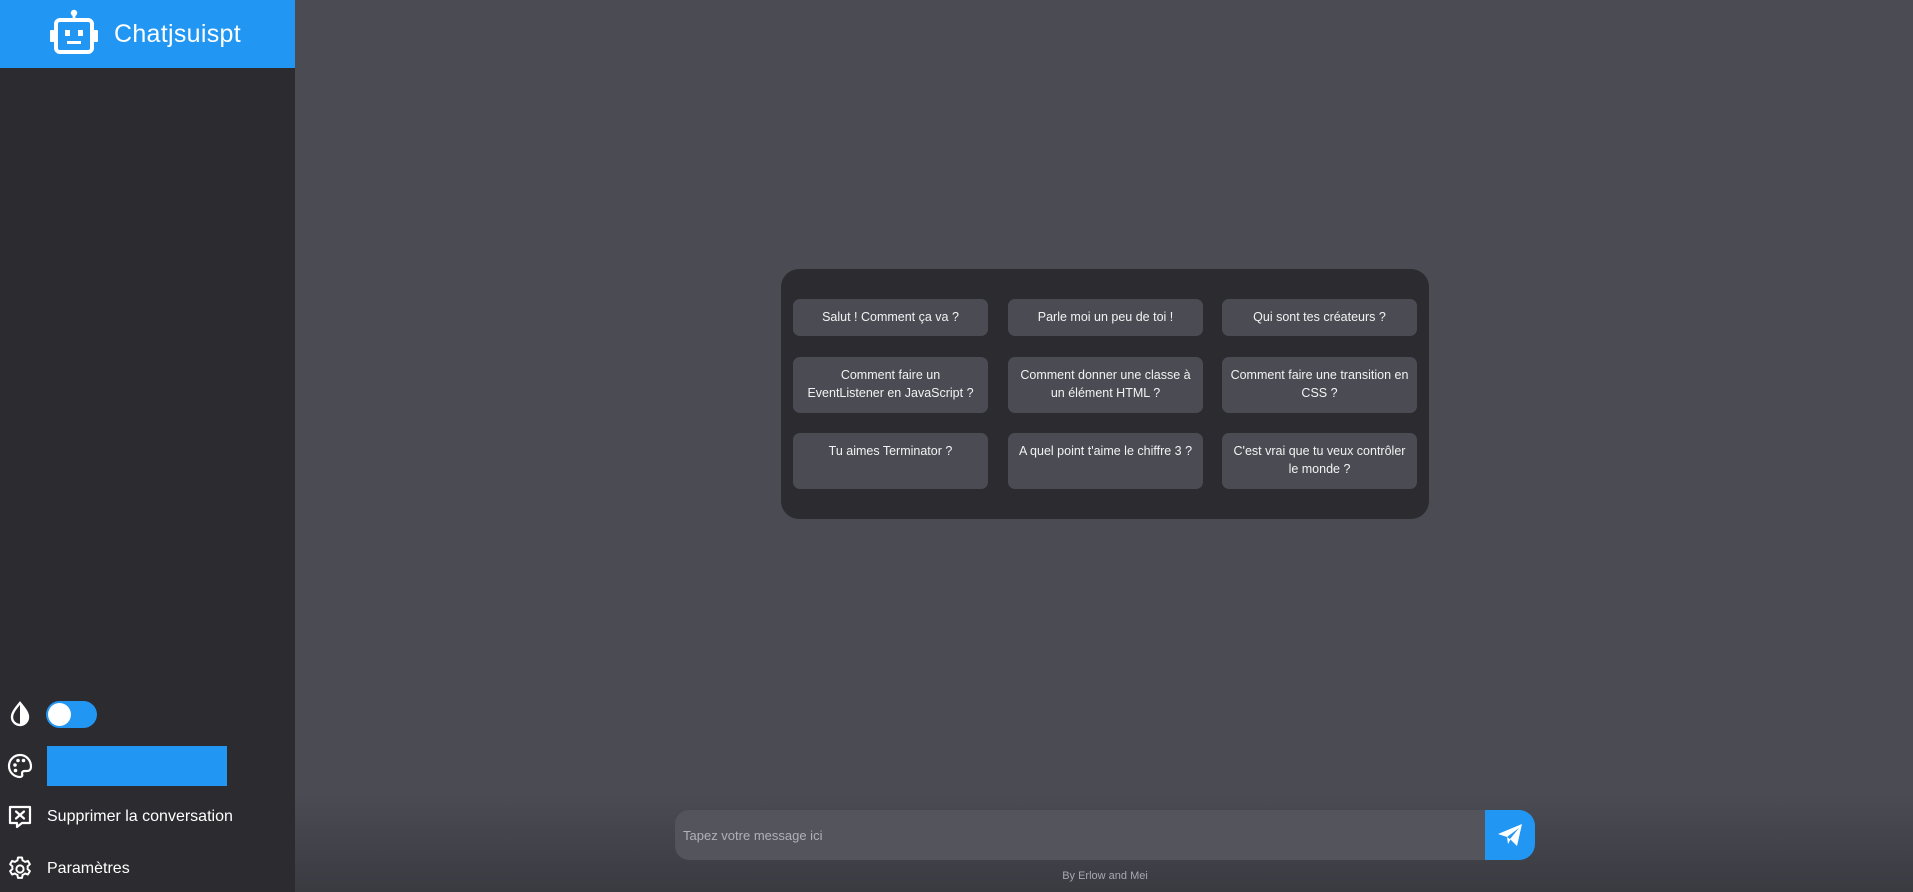 The width and height of the screenshot is (1913, 892). Describe the element at coordinates (20, 817) in the screenshot. I see `chat-x-icon` at that location.